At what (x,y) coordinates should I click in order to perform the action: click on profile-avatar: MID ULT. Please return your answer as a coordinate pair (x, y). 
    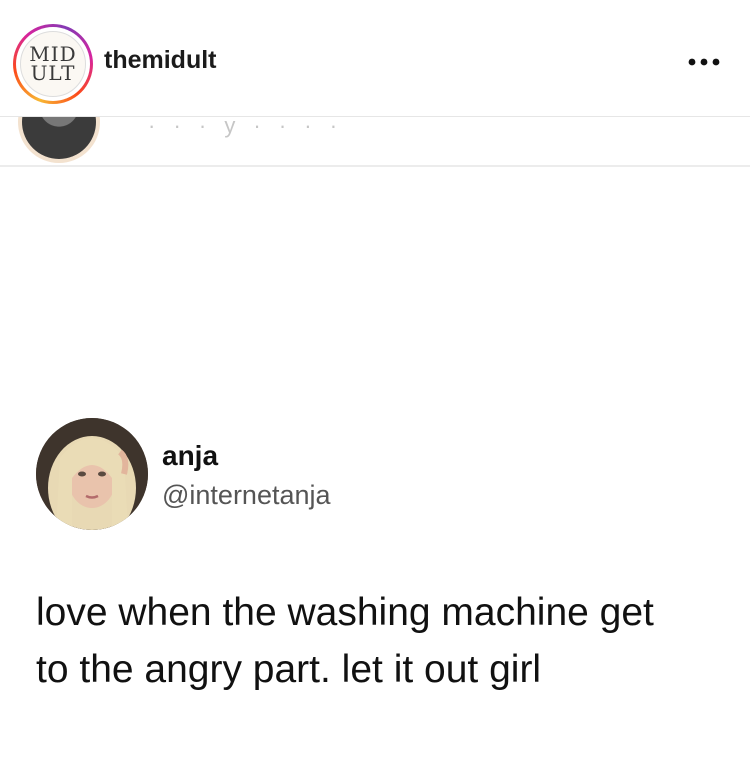
    Looking at the image, I should click on (53, 64).